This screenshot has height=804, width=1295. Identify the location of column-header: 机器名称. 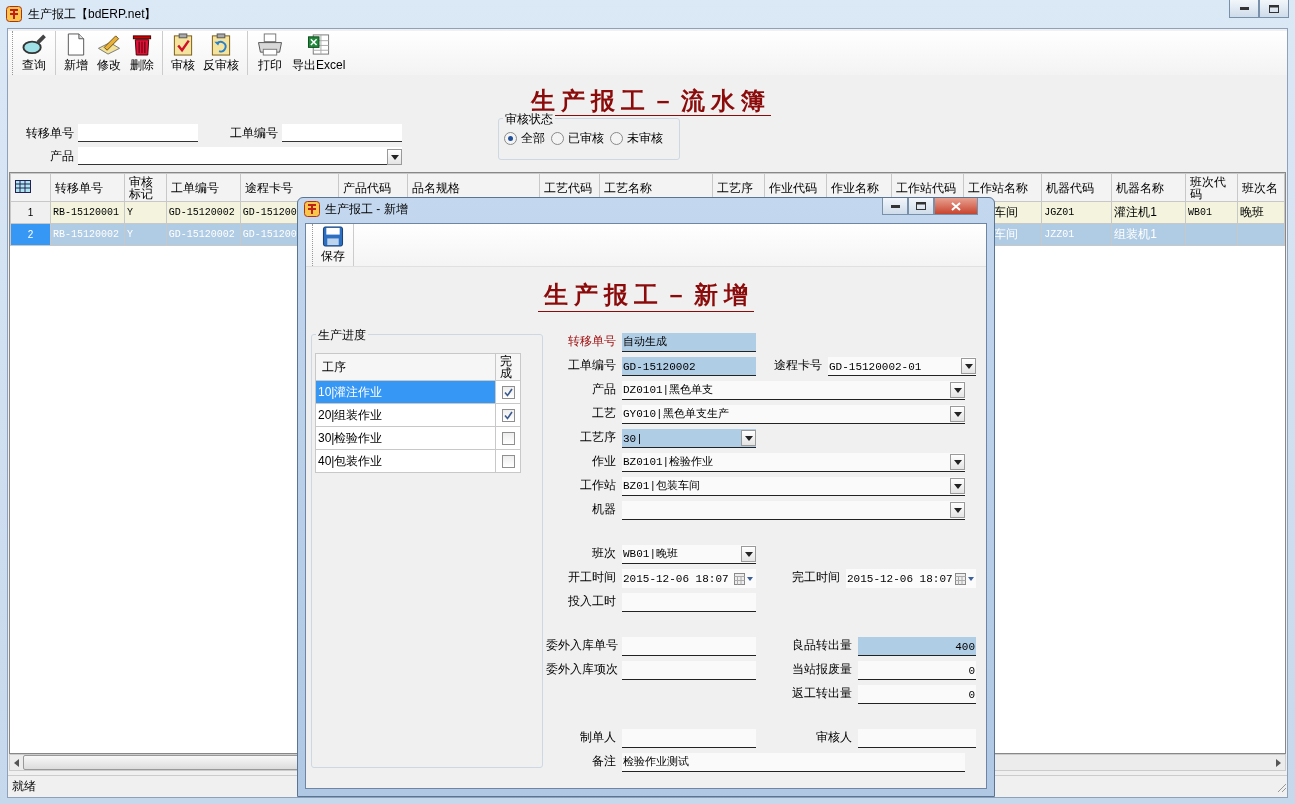
(1148, 187).